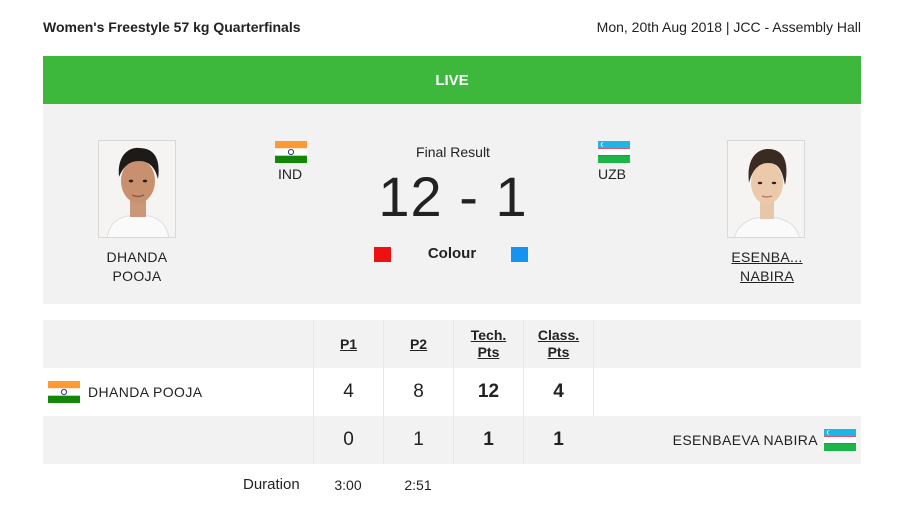 The height and width of the screenshot is (532, 918). What do you see at coordinates (558, 440) in the screenshot?
I see `blue-class-pts: 1` at bounding box center [558, 440].